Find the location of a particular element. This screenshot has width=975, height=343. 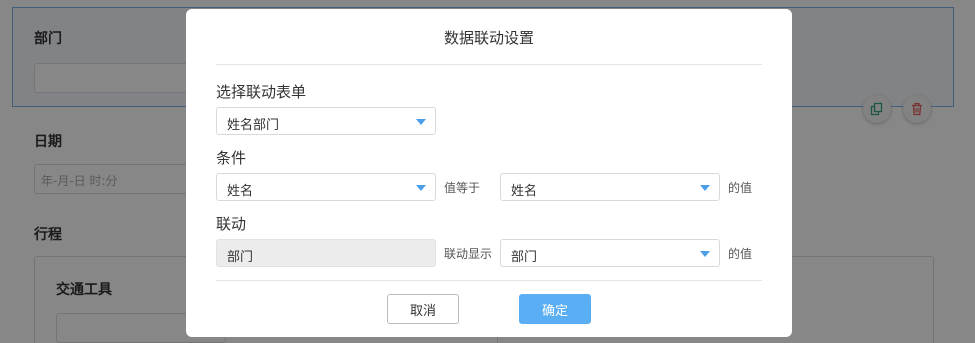

condition-right-value: 姓名 is located at coordinates (524, 191).